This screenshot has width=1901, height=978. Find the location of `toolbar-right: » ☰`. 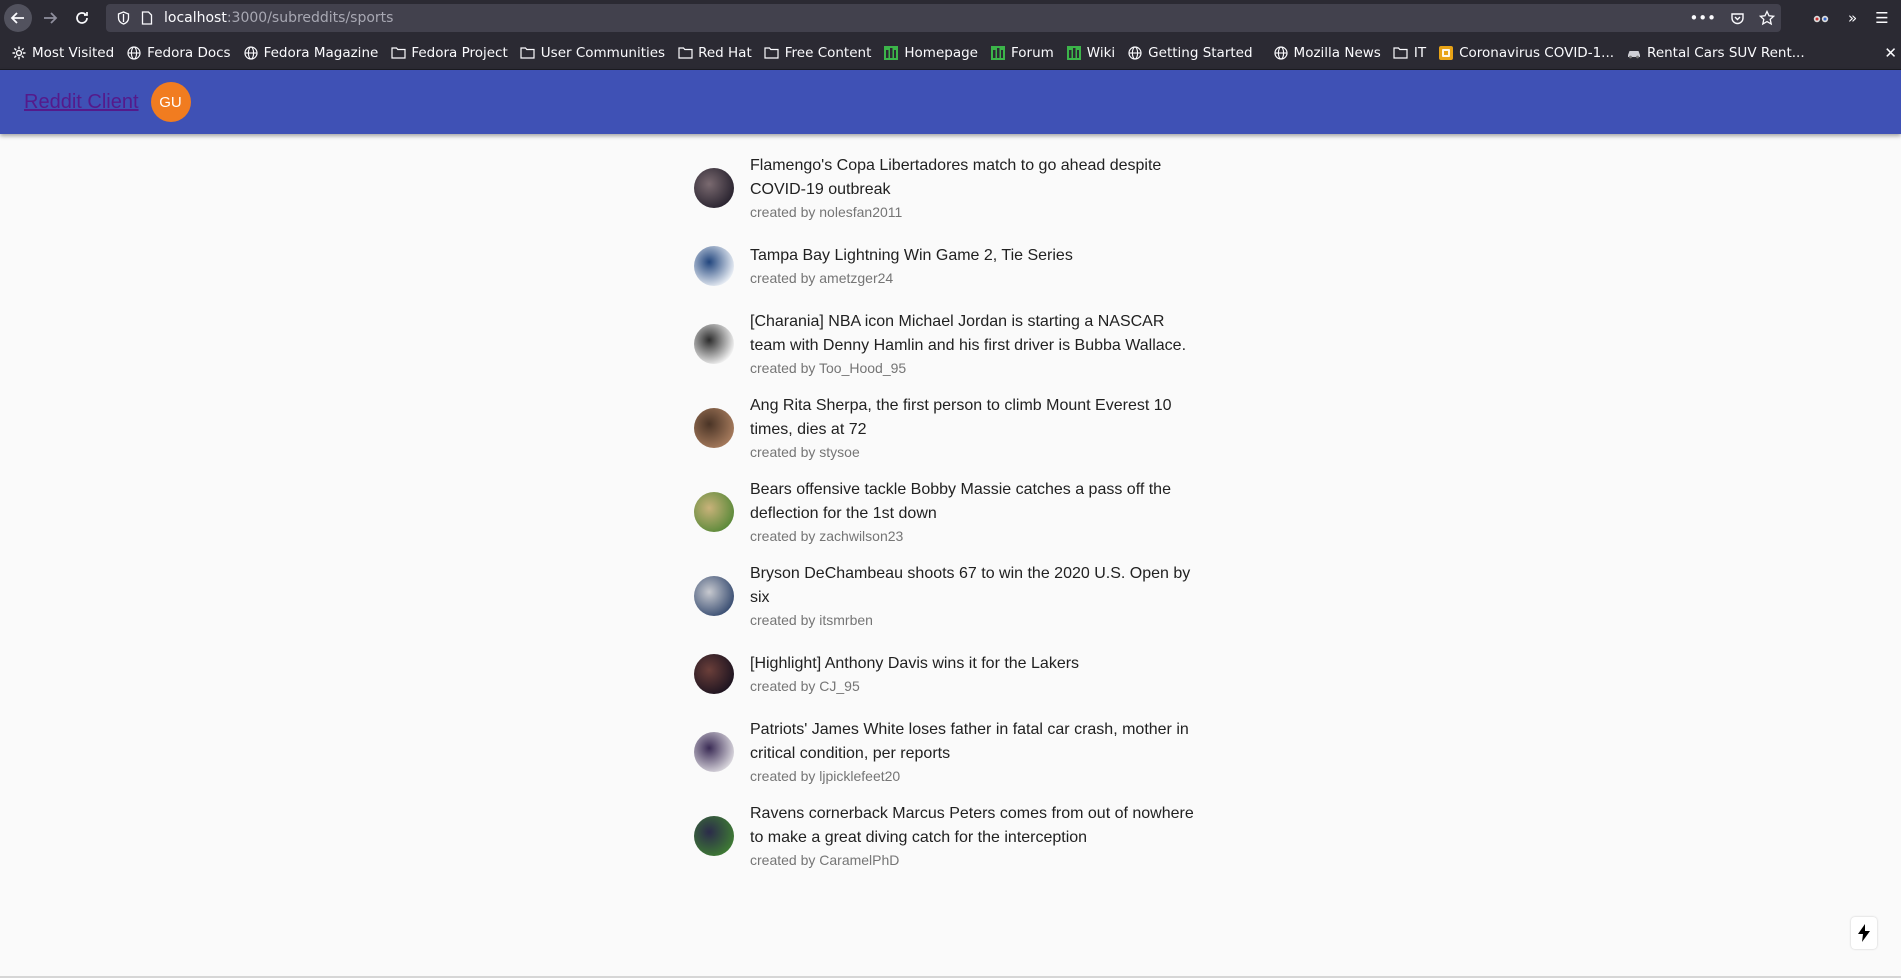

toolbar-right: » ☰ is located at coordinates (1850, 18).